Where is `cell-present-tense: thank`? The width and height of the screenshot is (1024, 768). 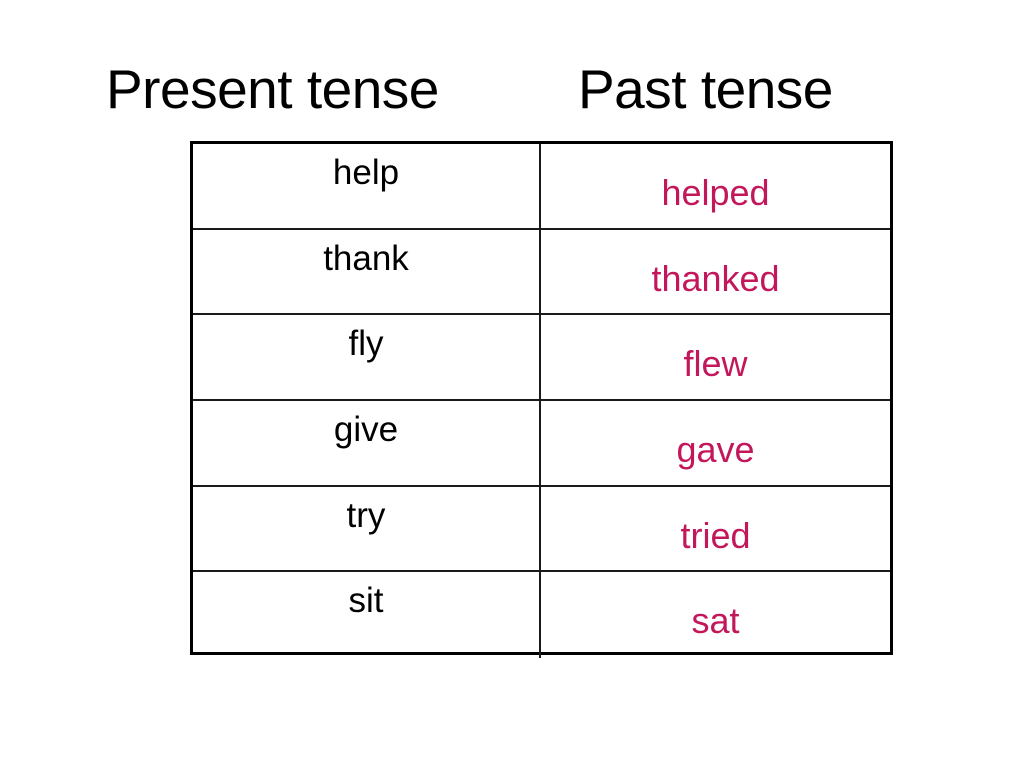 cell-present-tense: thank is located at coordinates (367, 271).